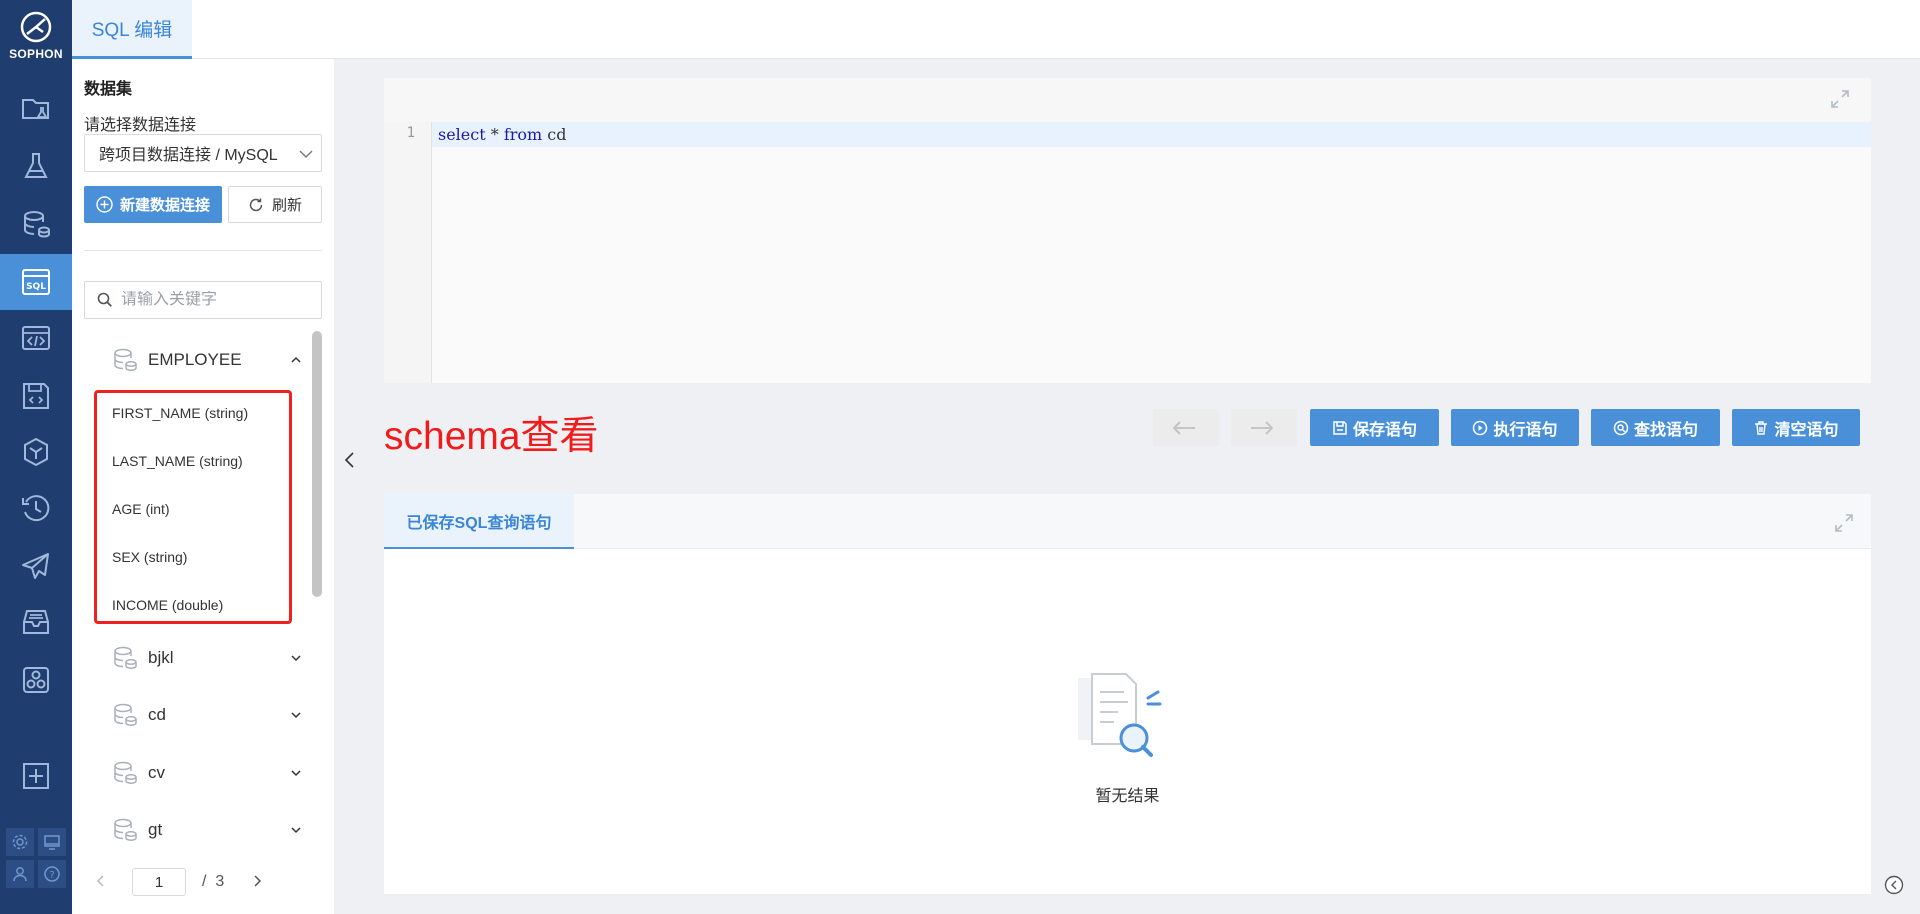 This screenshot has height=914, width=1920. I want to click on find-statement-button: 查找语句, so click(1655, 427).